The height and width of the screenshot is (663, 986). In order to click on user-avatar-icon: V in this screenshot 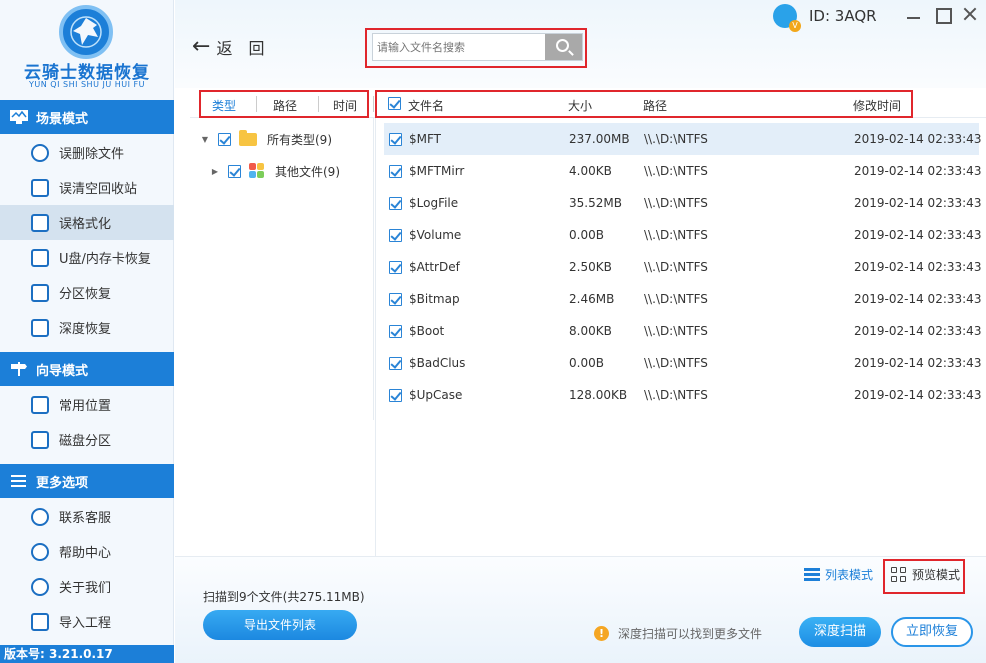, I will do `click(787, 18)`.